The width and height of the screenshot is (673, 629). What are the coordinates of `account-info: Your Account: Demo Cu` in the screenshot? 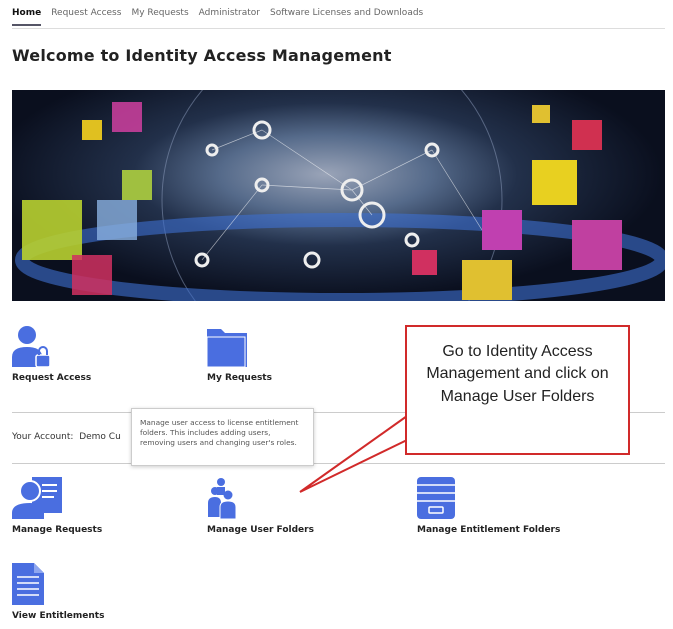 It's located at (66, 437).